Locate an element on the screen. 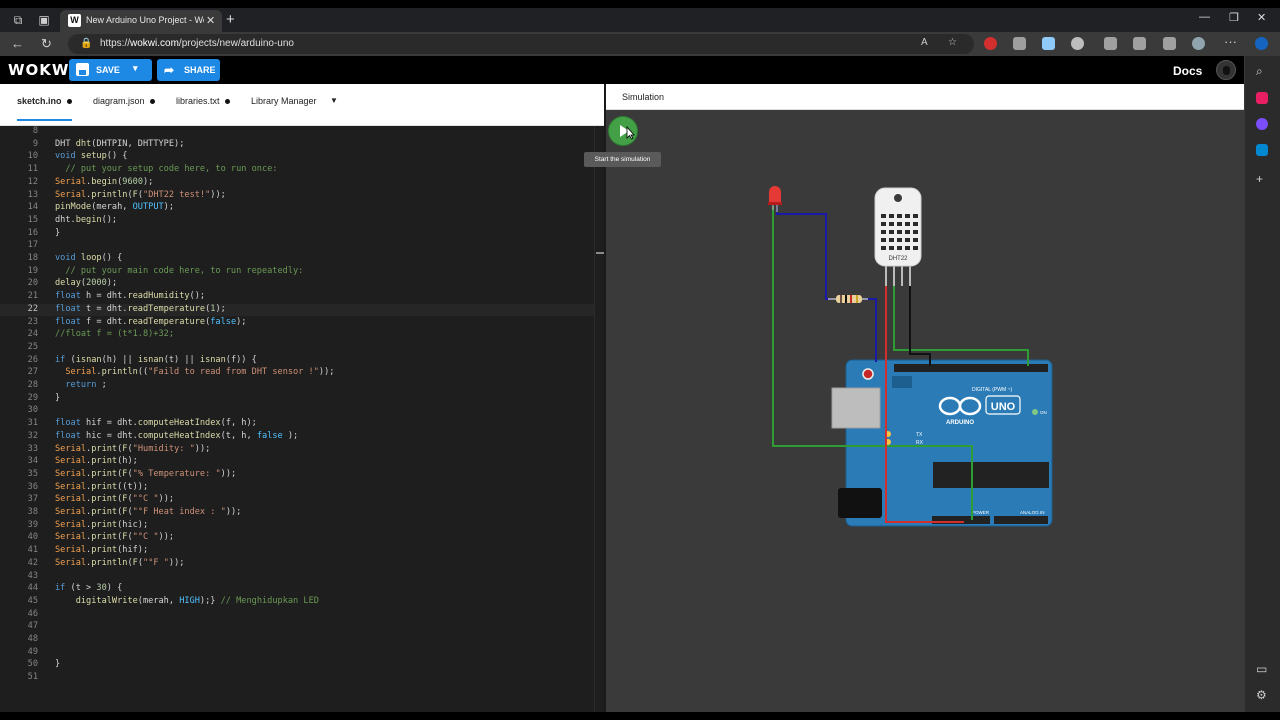 This screenshot has height=720, width=1280. line-number: 43 is located at coordinates (32, 575).